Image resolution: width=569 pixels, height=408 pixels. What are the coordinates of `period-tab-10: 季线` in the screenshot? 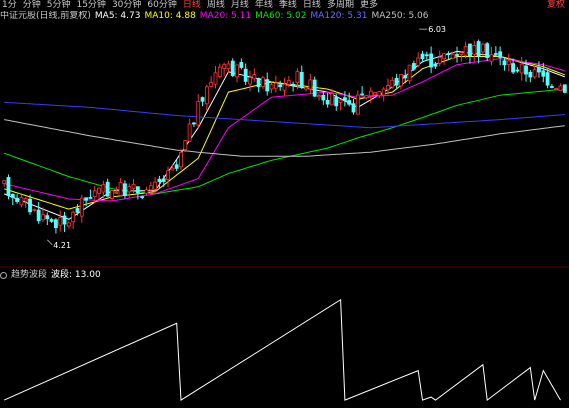 It's located at (289, 5).